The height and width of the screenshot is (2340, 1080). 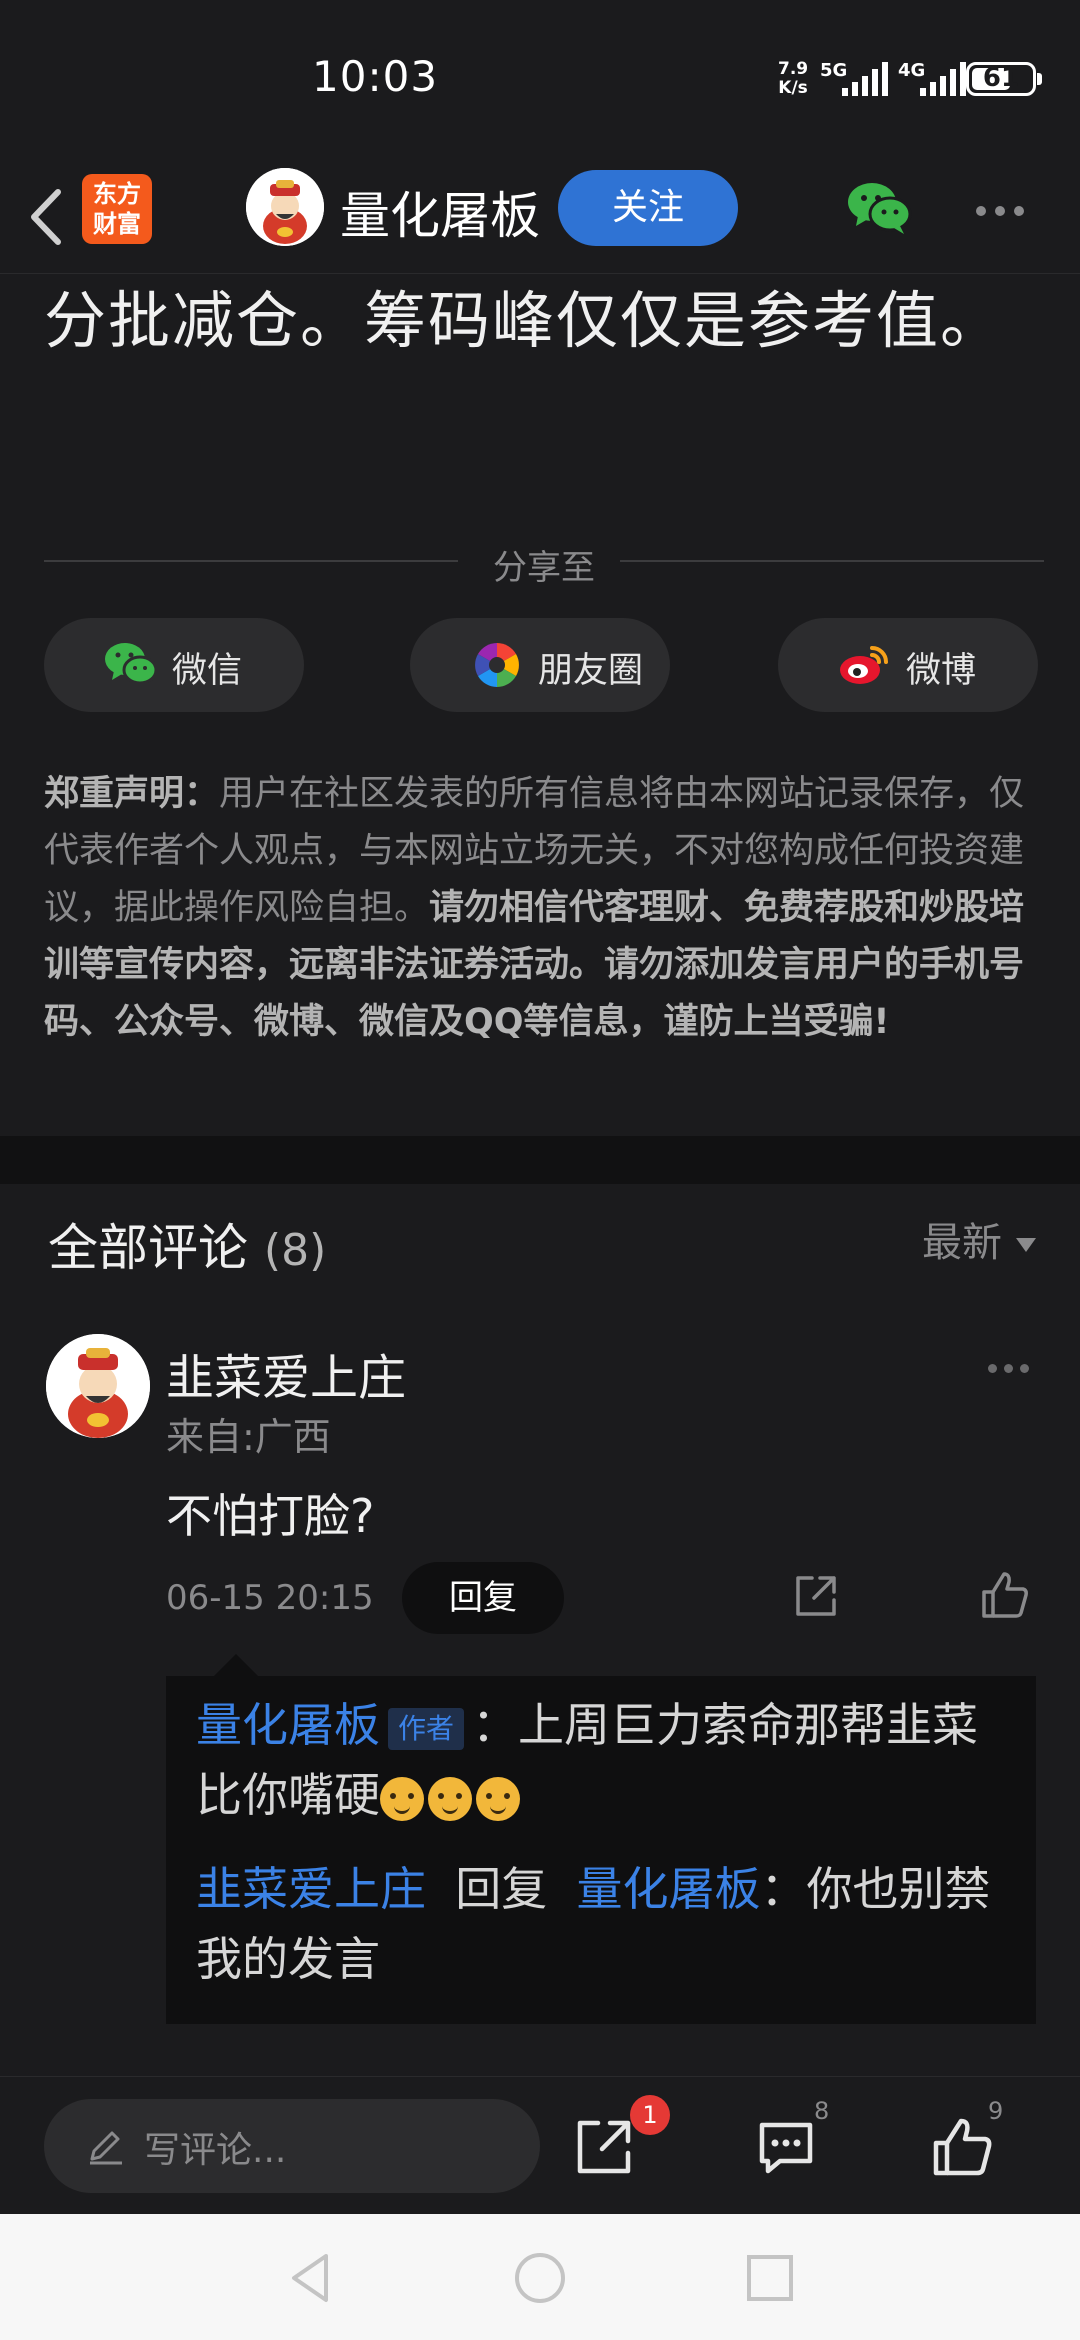 I want to click on reply-item: 量化屠板 作者 ：上周巨力索命那帮韭菜比你嘴硬, so click(x=606, y=1760).